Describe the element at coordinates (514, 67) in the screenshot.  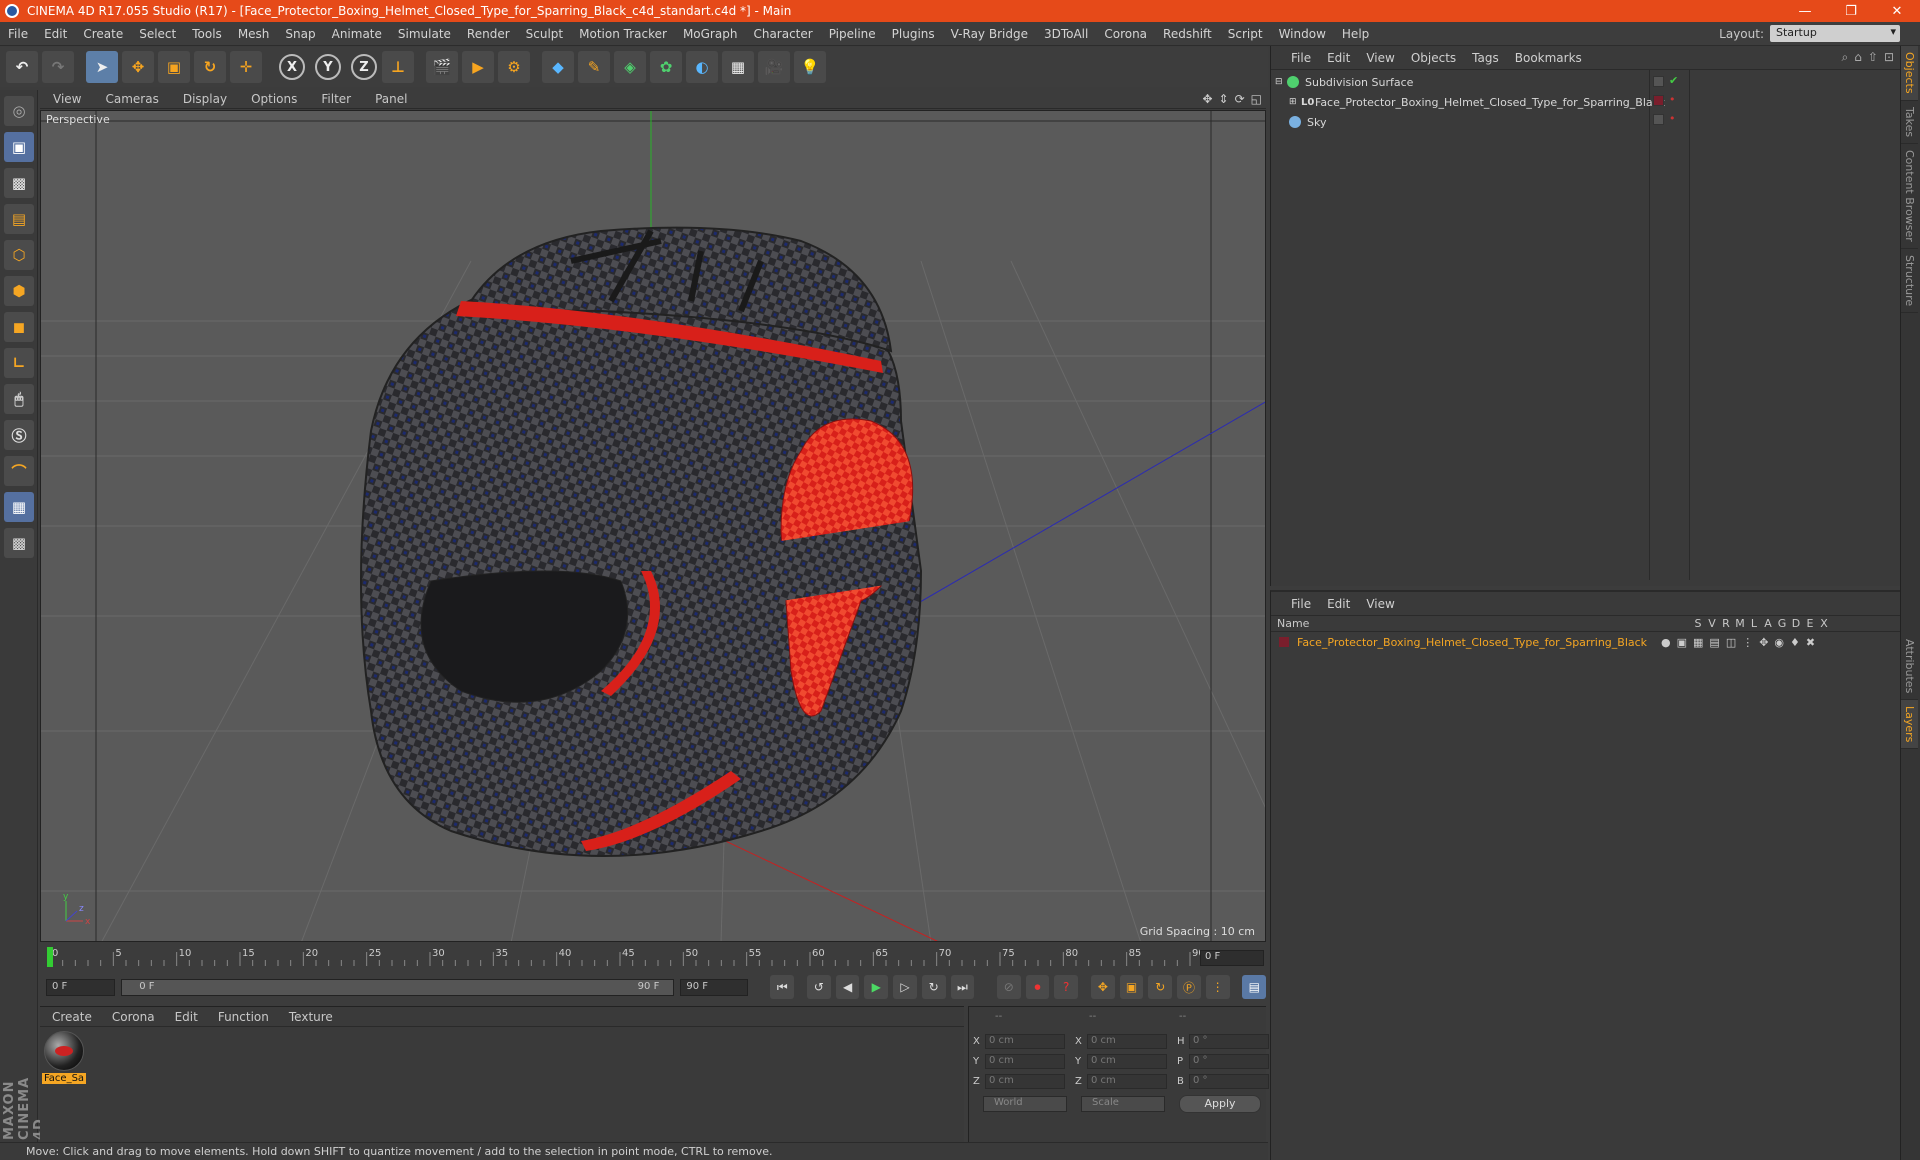
I see `render-settings-icon: ⚙` at that location.